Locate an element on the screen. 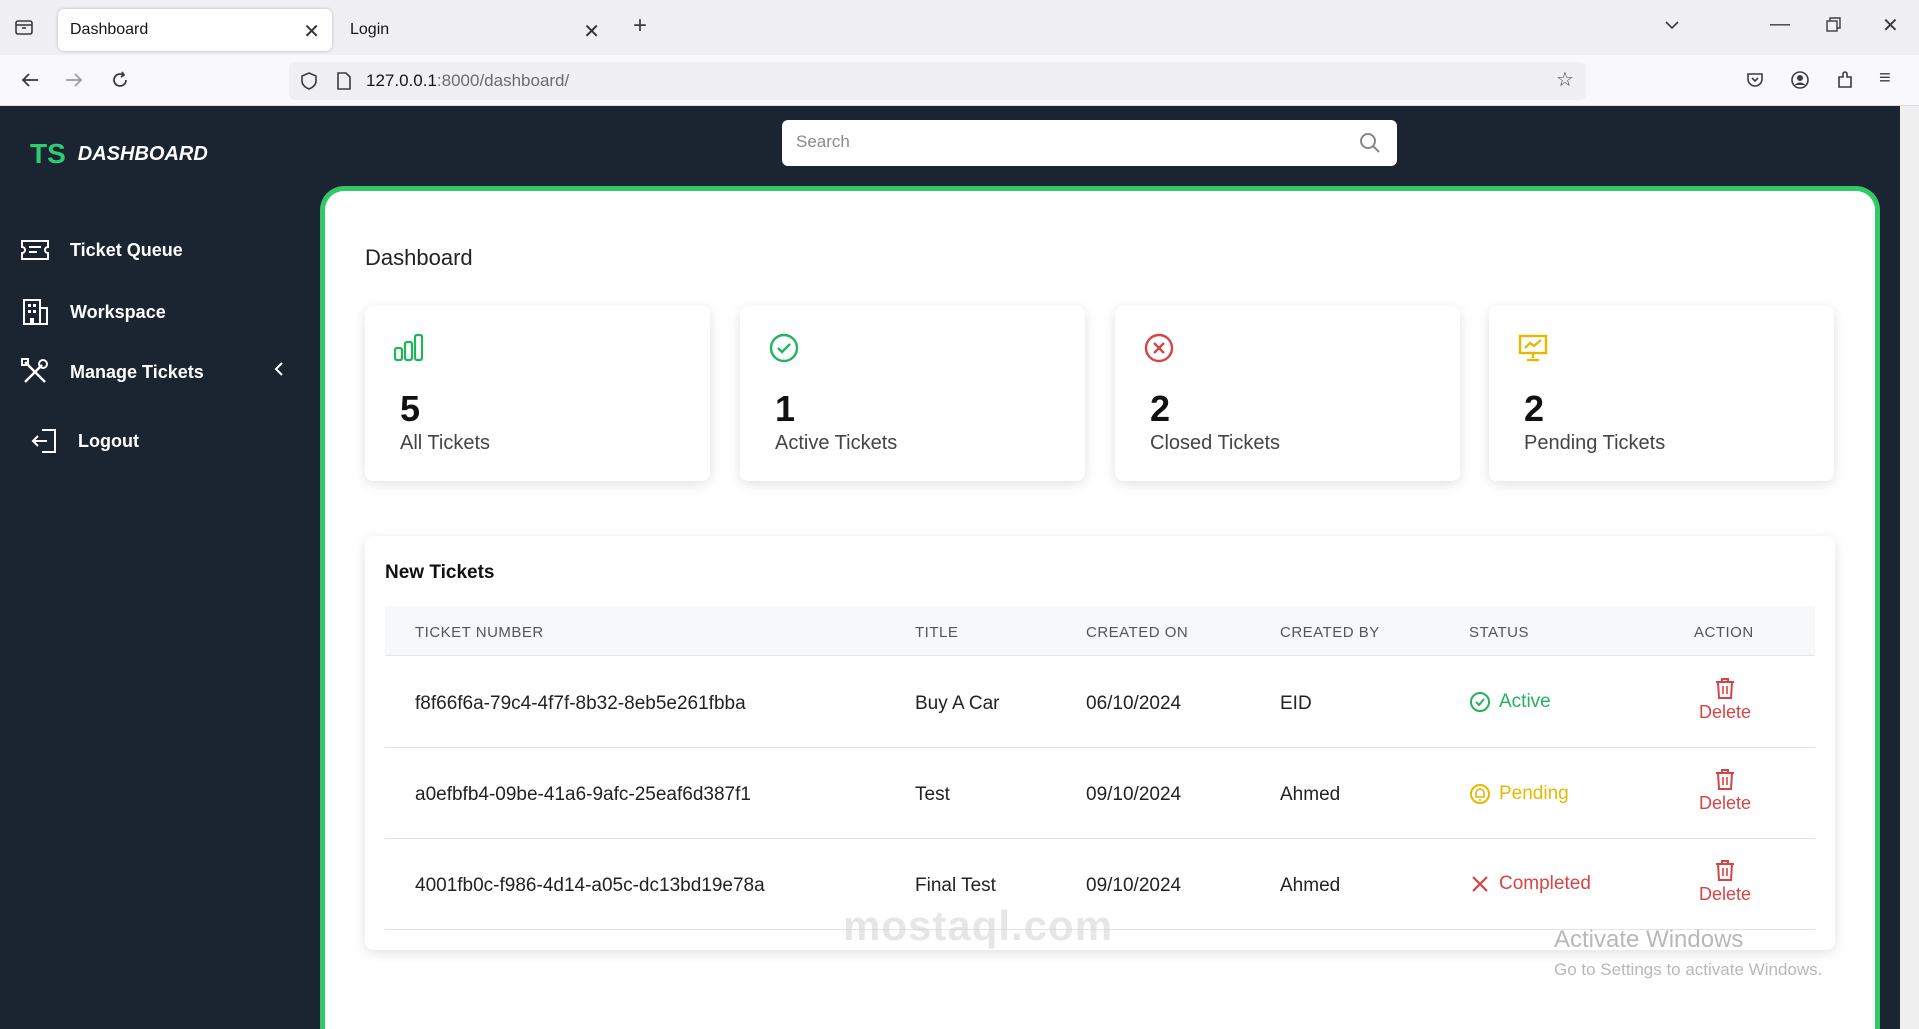 Image resolution: width=1919 pixels, height=1029 pixels. stat-card-all-tickets: 5 All Tickets is located at coordinates (537, 393).